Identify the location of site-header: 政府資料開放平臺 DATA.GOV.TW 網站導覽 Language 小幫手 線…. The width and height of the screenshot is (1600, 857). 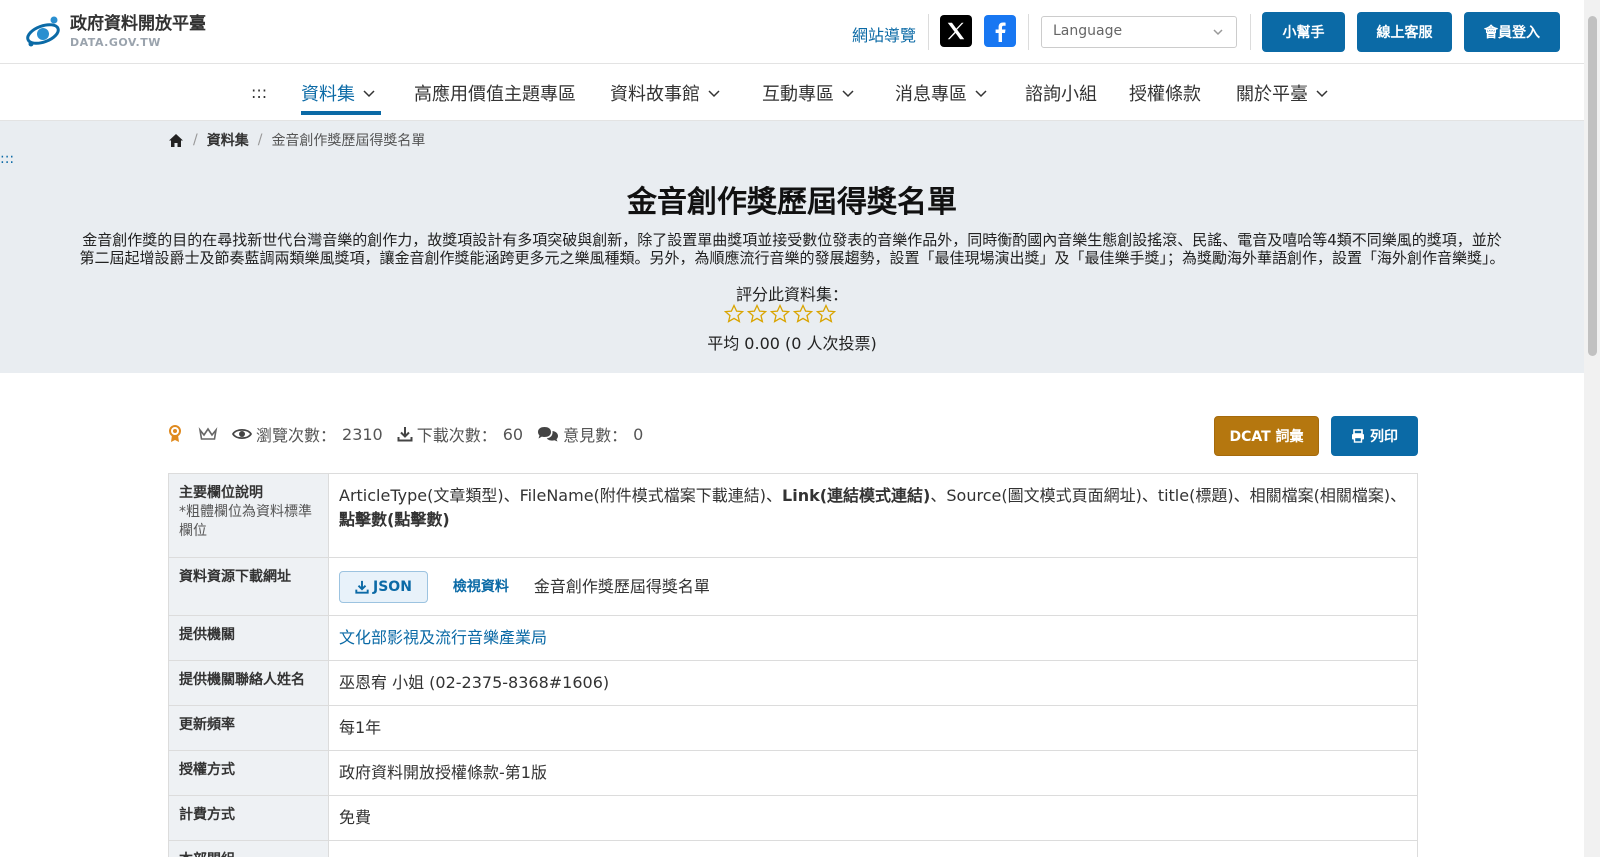
(792, 32).